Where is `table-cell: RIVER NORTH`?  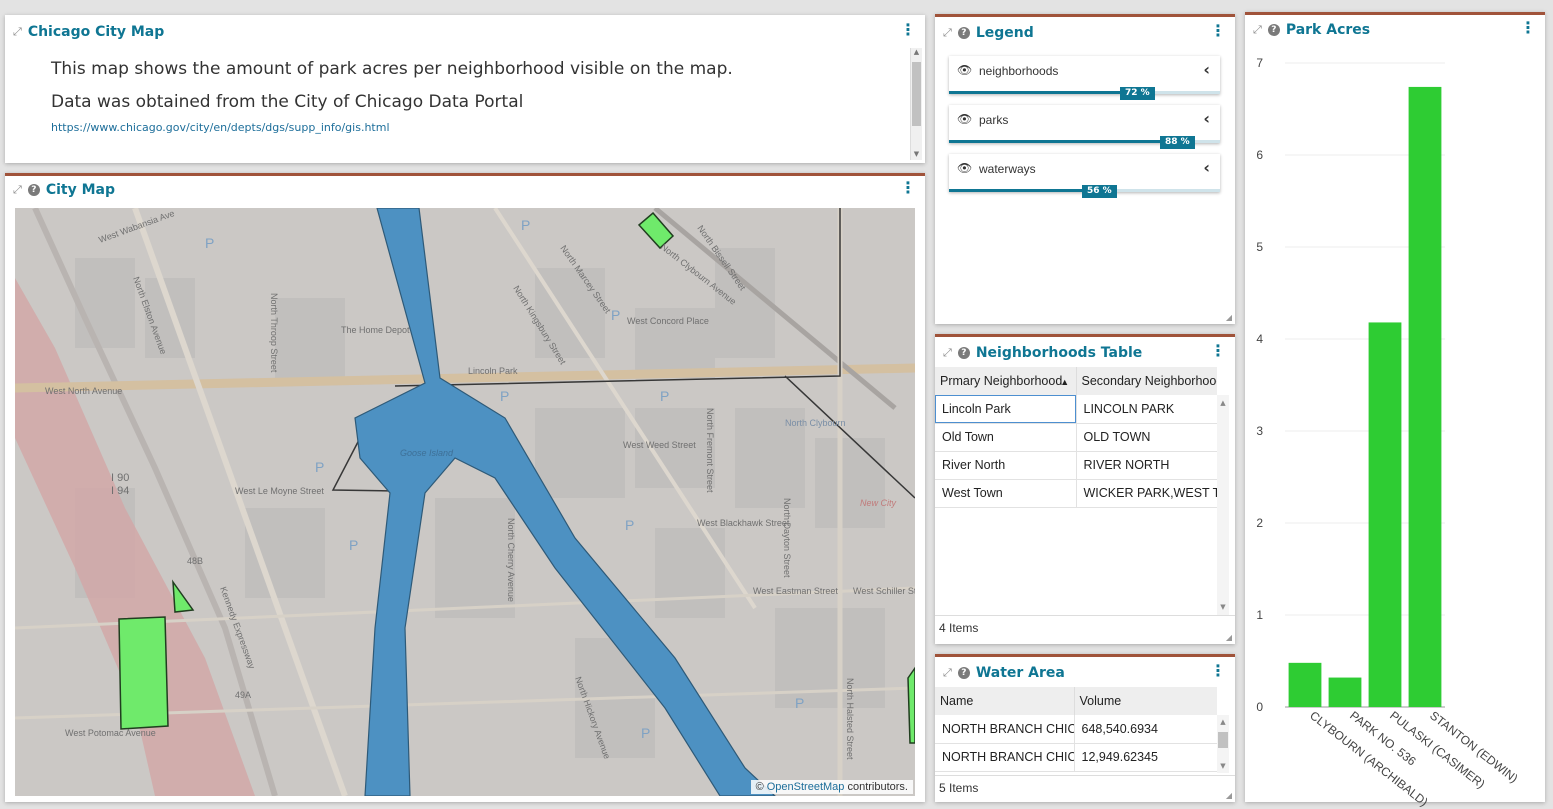 table-cell: RIVER NORTH is located at coordinates (1146, 465).